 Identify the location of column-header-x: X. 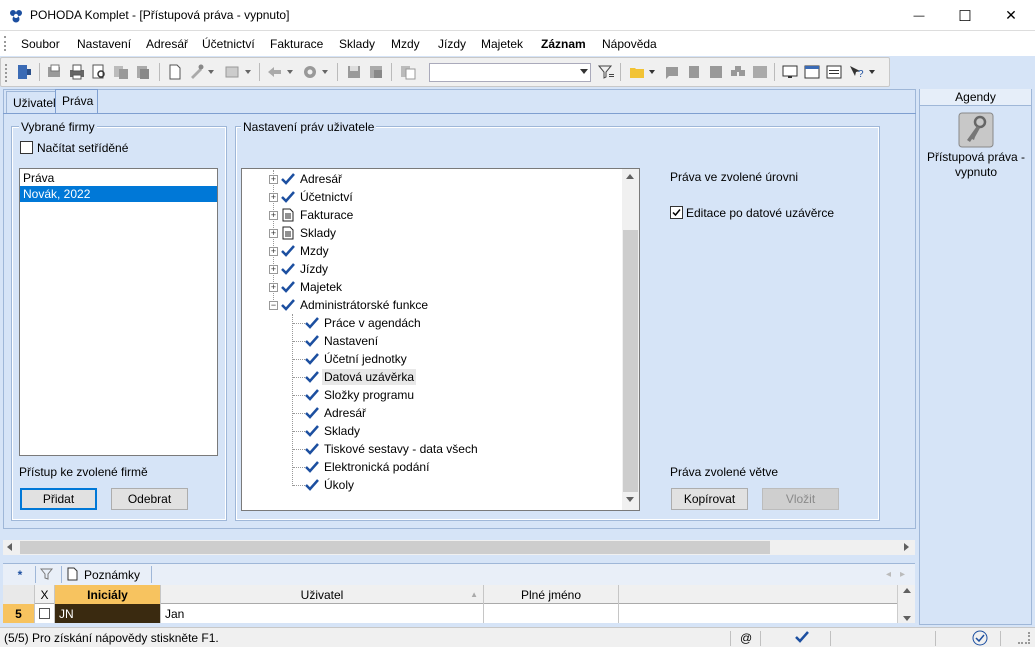
(45, 594).